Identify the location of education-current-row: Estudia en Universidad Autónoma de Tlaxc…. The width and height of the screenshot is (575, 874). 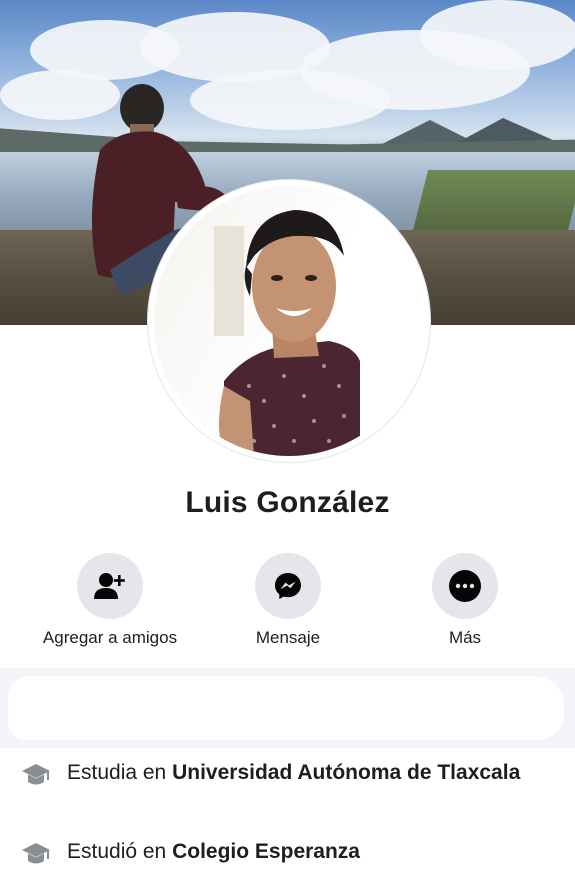
(290, 774).